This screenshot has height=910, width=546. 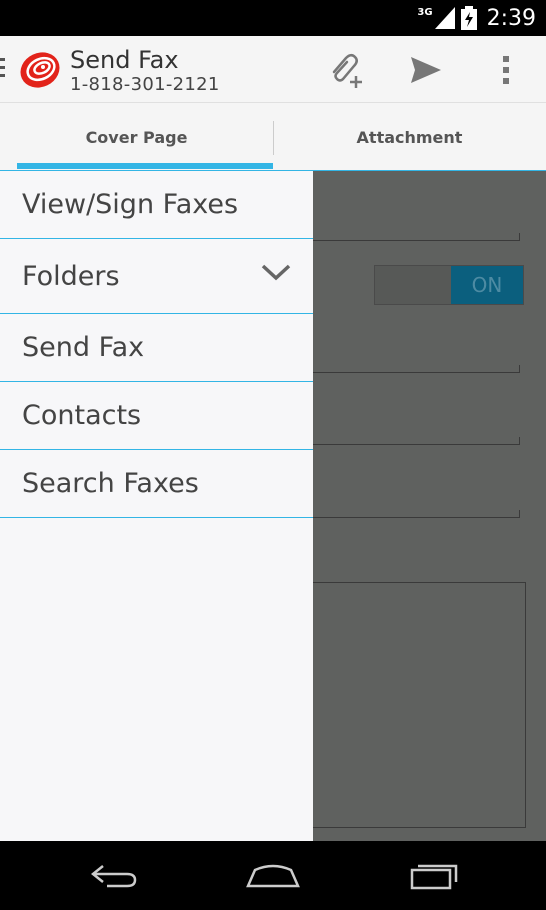 I want to click on cover-page-toggle: ON, so click(x=449, y=285).